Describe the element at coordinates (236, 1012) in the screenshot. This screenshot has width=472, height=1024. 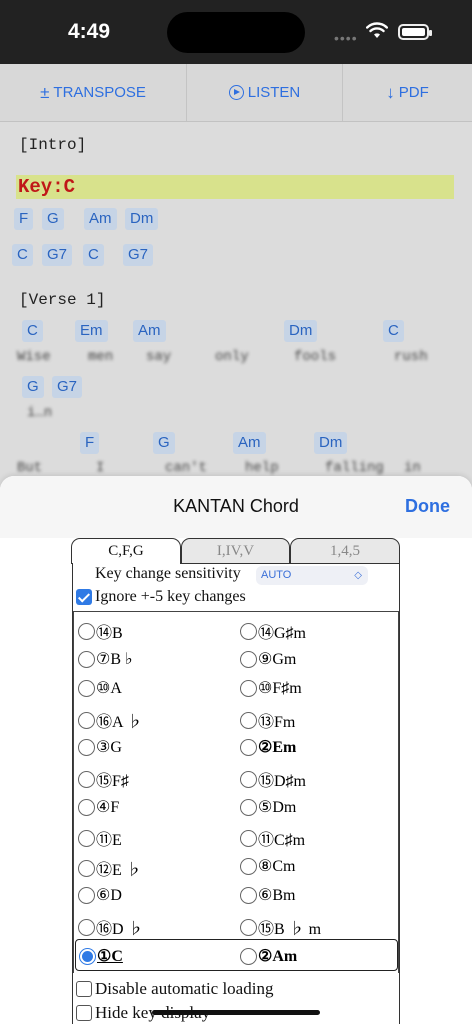
I see `home-indicator` at that location.